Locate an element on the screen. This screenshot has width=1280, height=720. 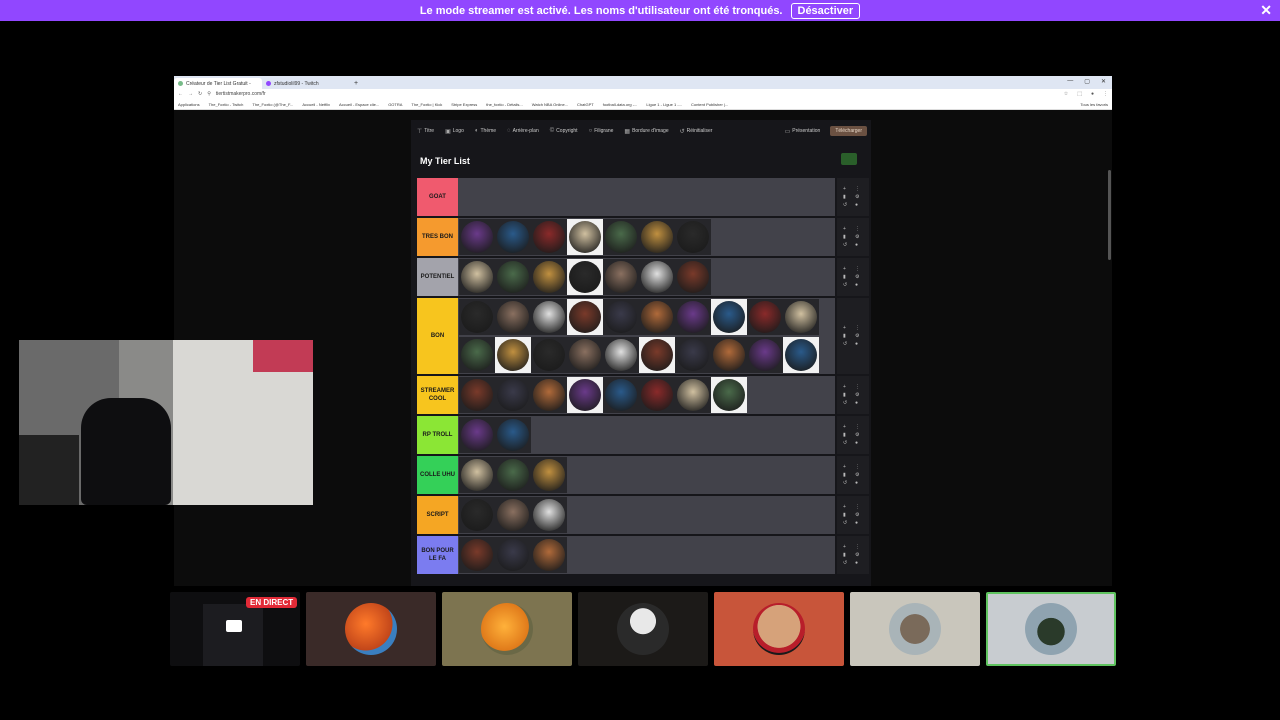
tier-label: POTENTIEL is located at coordinates (437, 277).